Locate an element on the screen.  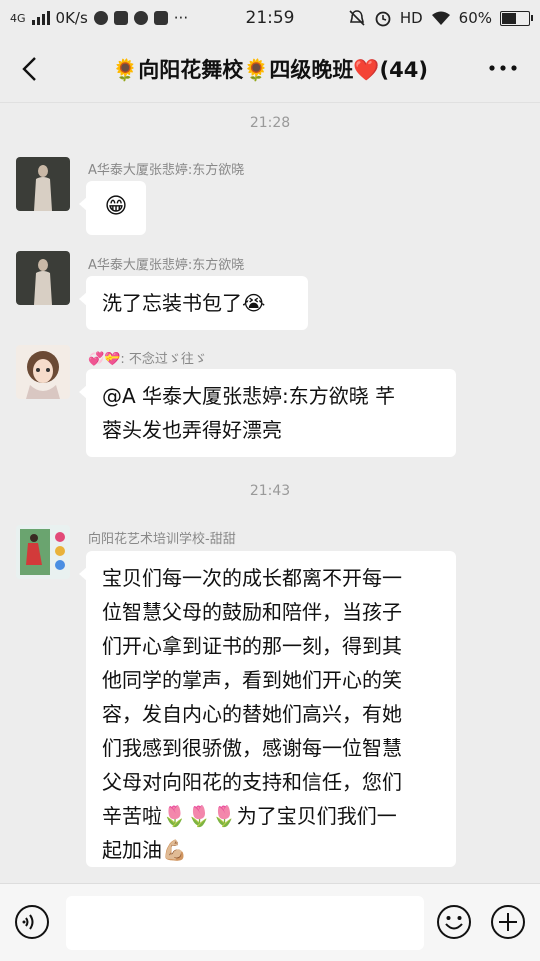
message-text-line: 辛苦啦🌷🌷🌷为了宝贝们我们一 is located at coordinates (249, 816).